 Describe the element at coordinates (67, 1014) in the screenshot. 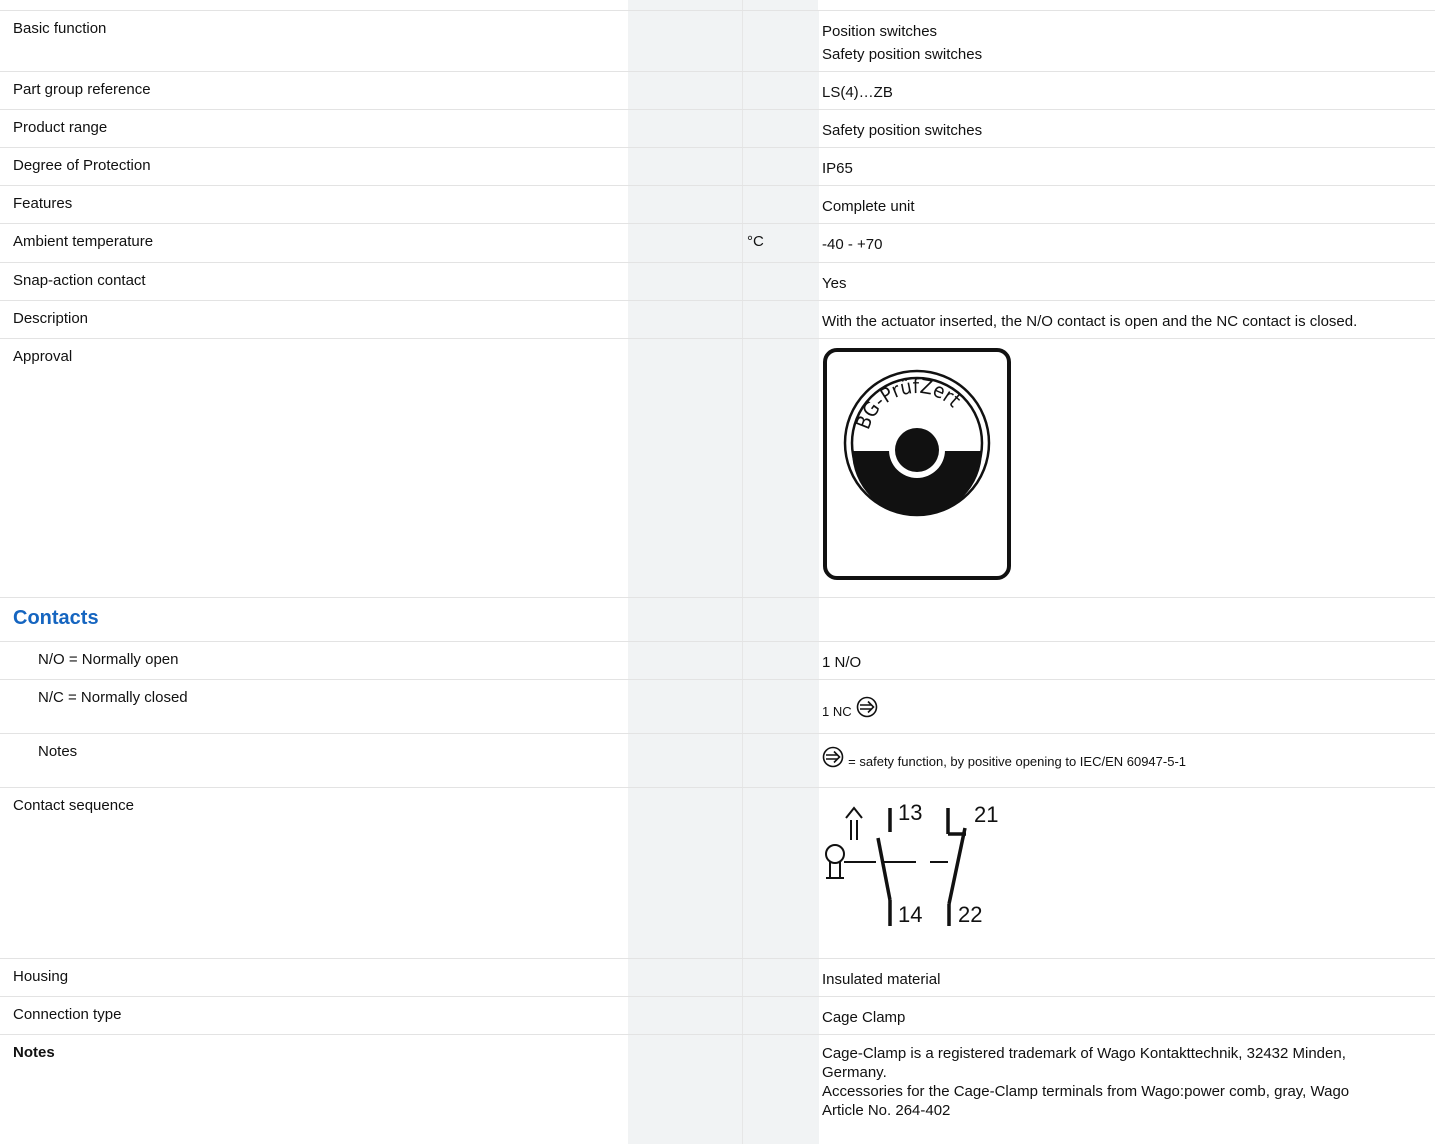

I see `row-label: Connection type` at that location.